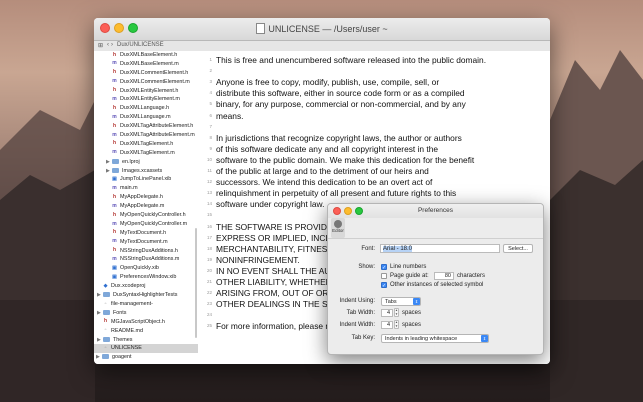 This screenshot has height=402, width=643. What do you see at coordinates (261, 28) in the screenshot?
I see `document-icon` at bounding box center [261, 28].